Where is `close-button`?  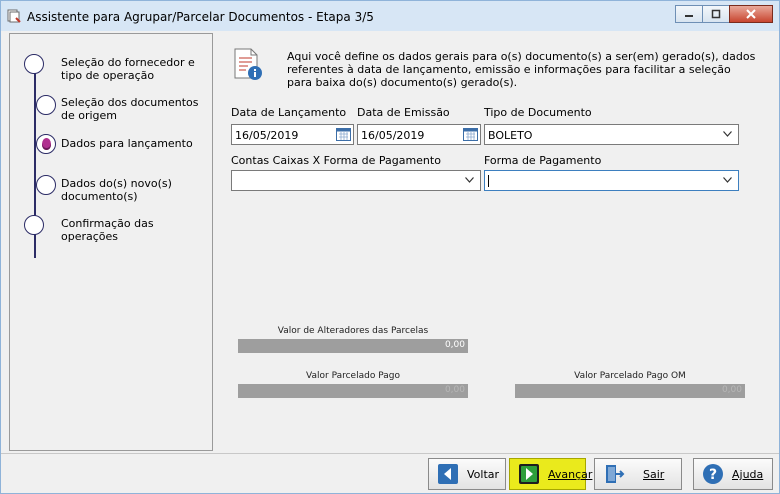 close-button is located at coordinates (751, 14).